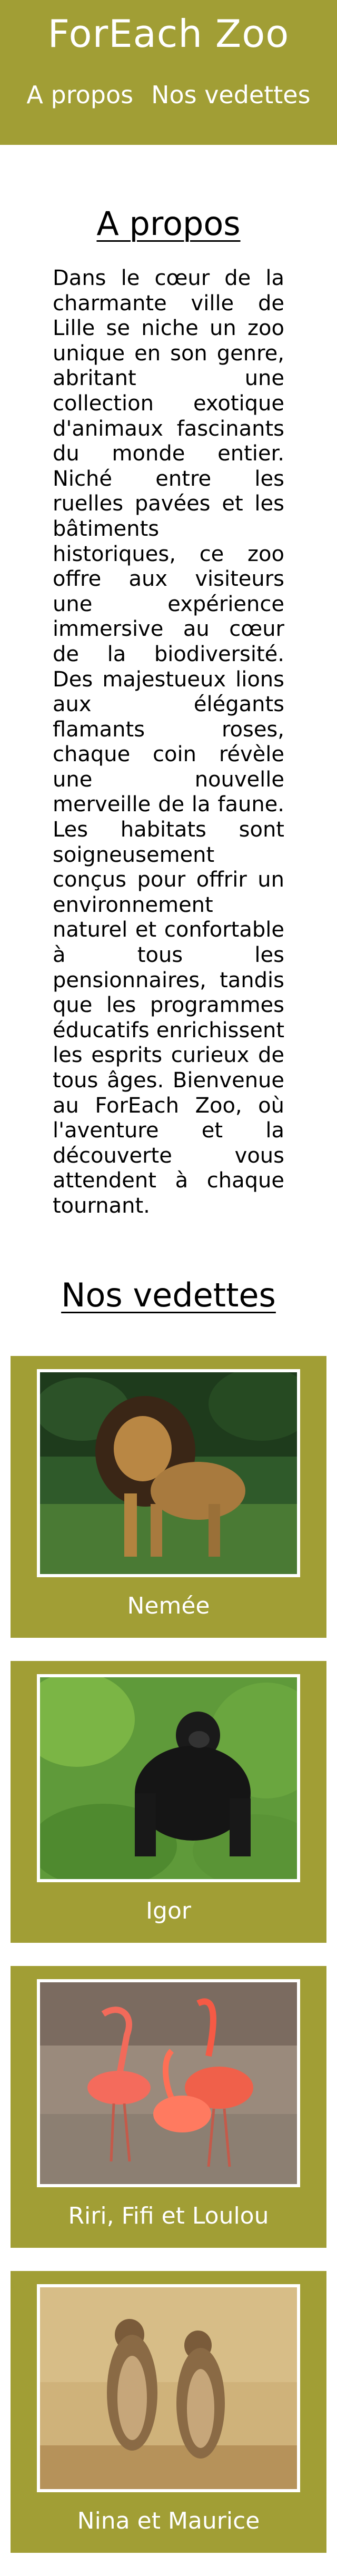  I want to click on meerkats-photo, so click(168, 2388).